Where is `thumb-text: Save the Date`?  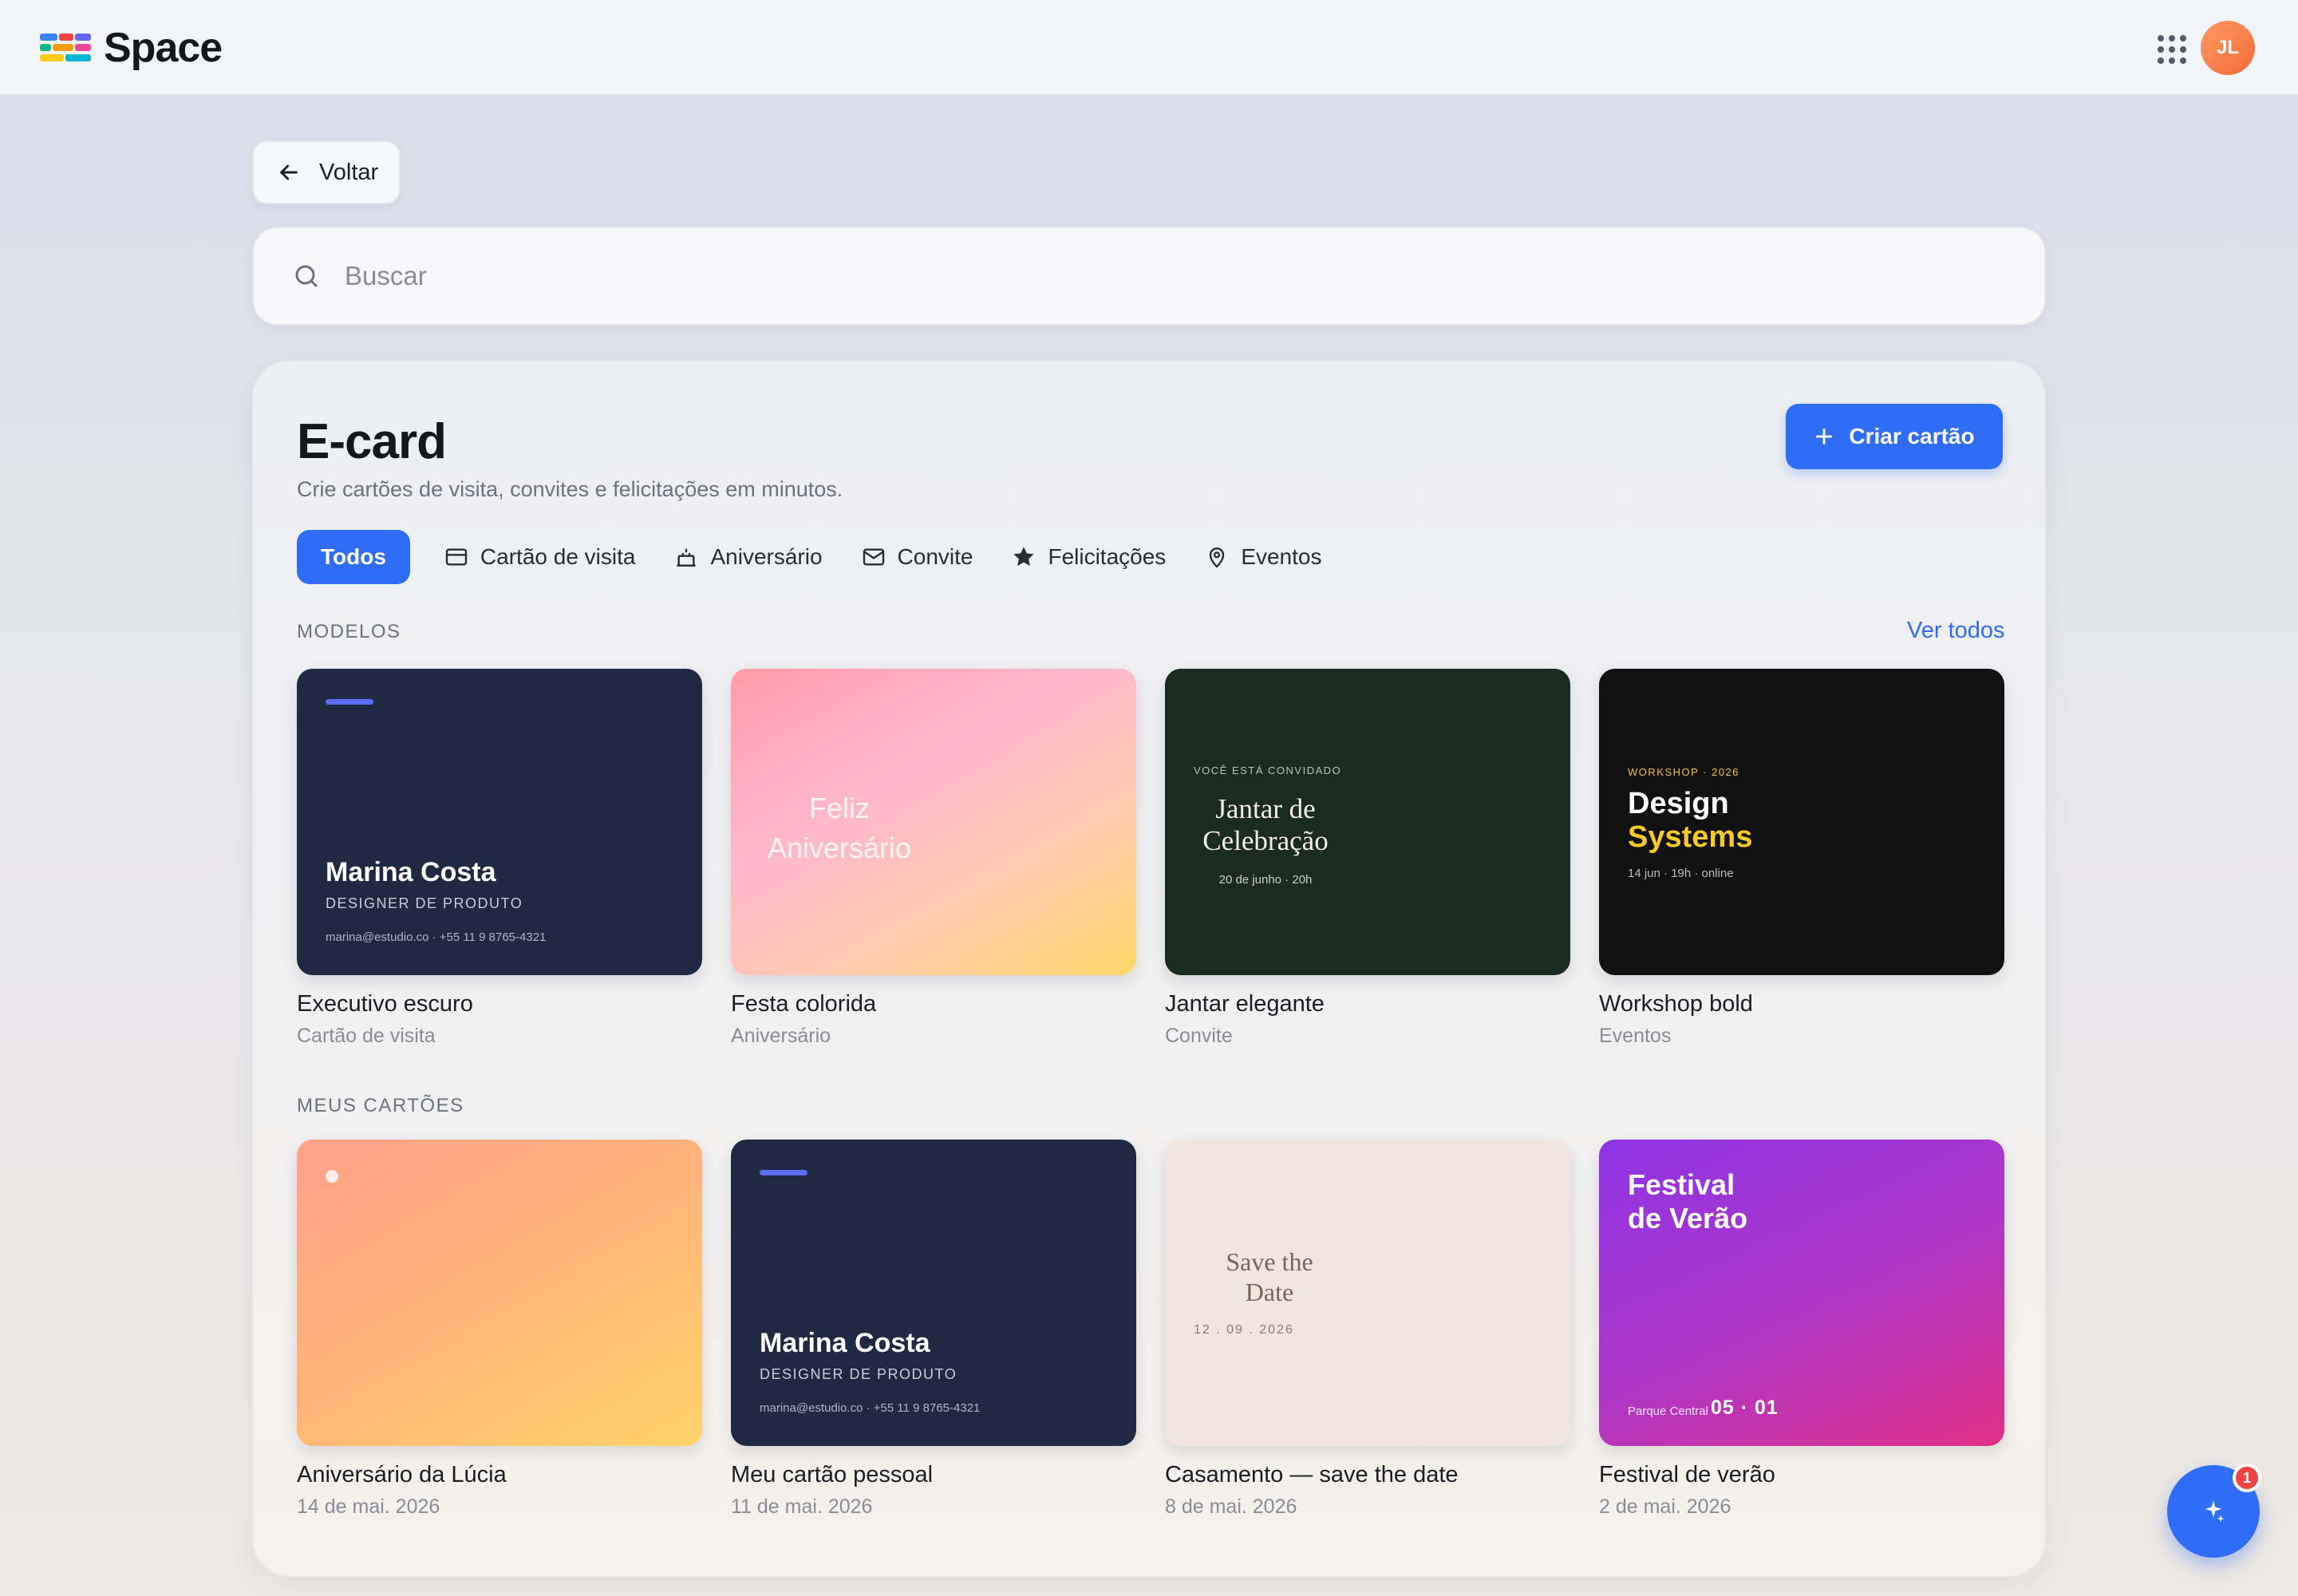 thumb-text: Save the Date is located at coordinates (1270, 1276).